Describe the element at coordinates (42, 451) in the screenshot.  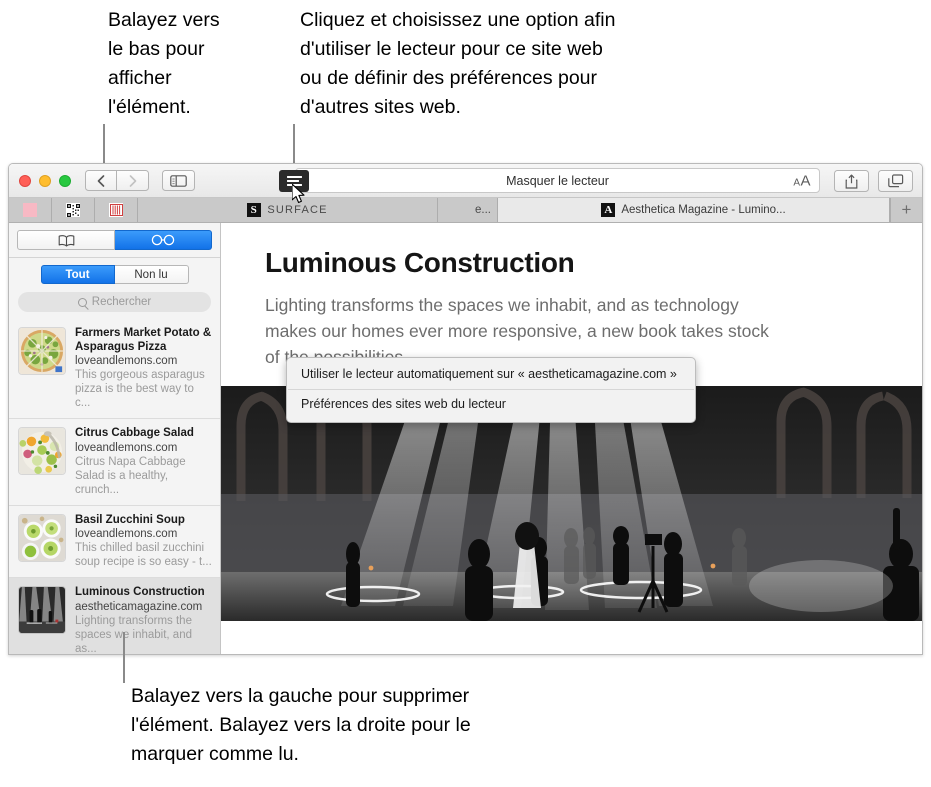
I see `salad-thumb` at that location.